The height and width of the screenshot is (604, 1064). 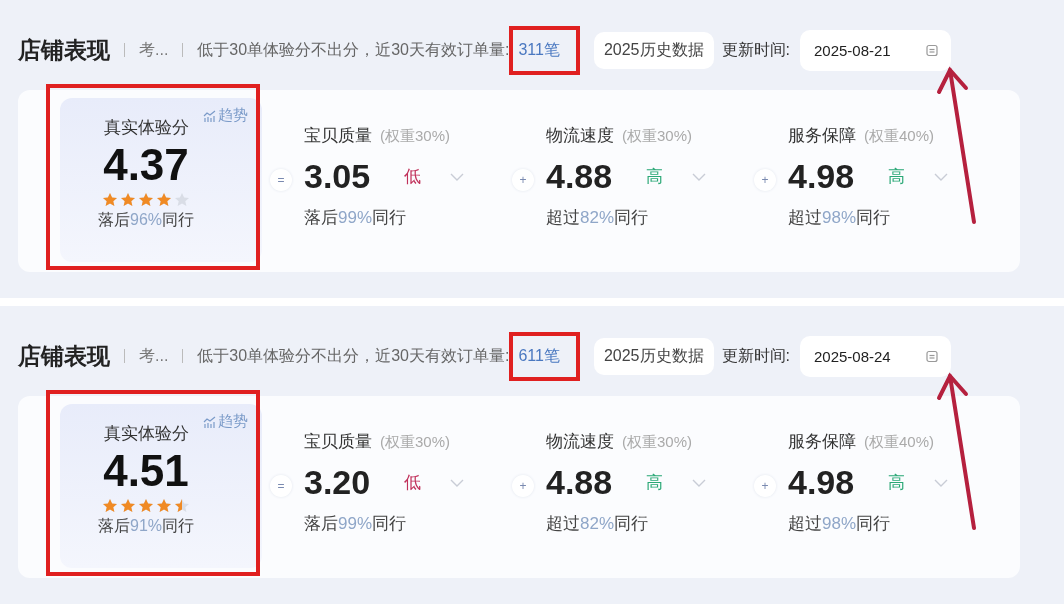 I want to click on date-field: 2025-08-24, so click(x=875, y=356).